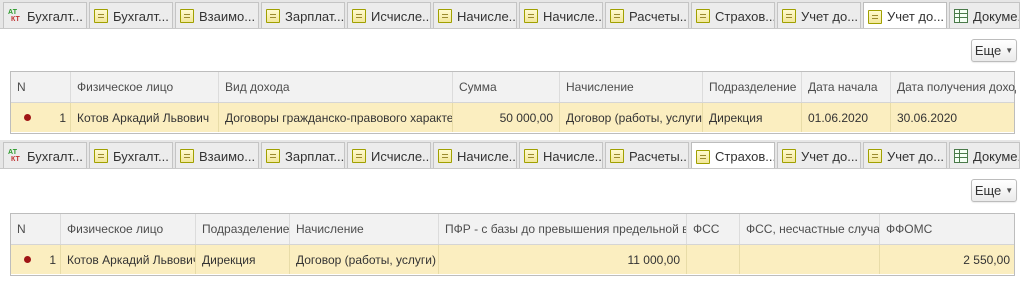 This screenshot has width=1020, height=285. I want to click on column-header-income-type: Вид дохода, so click(336, 87).